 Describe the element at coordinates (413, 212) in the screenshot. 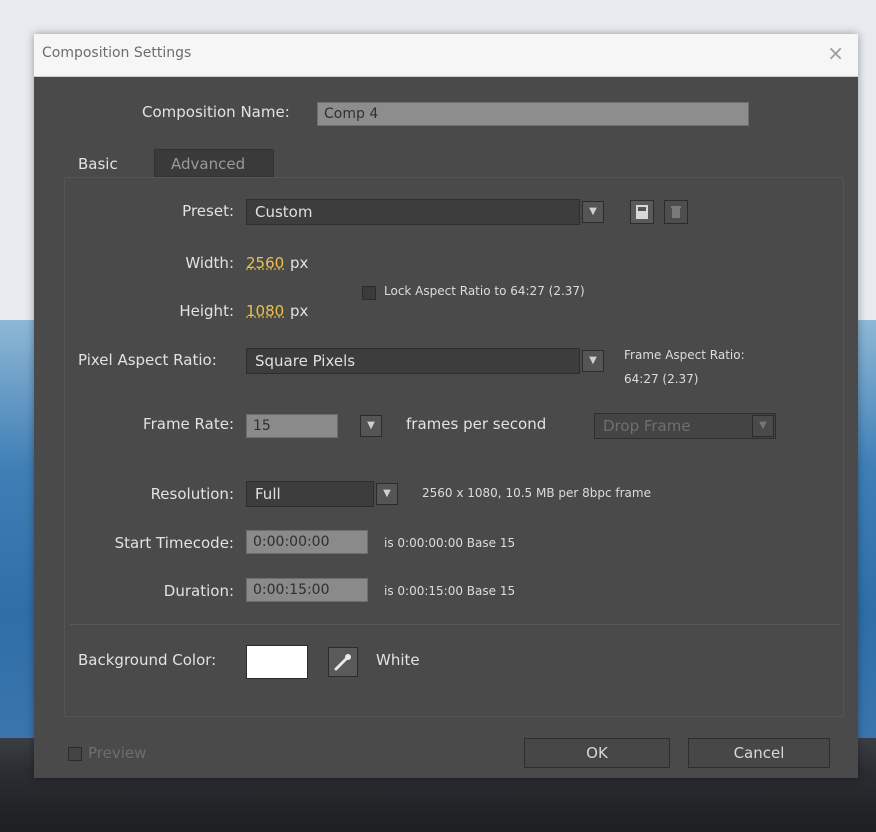

I see `preset-dropdown: Custom` at that location.